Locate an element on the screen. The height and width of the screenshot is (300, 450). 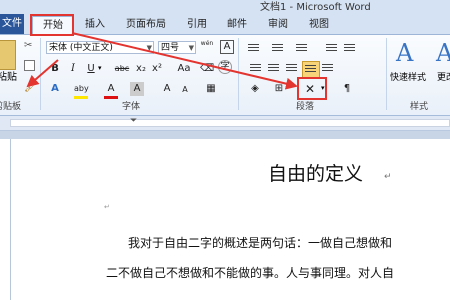
arrow-to-clipboard is located at coordinates (42, 73).